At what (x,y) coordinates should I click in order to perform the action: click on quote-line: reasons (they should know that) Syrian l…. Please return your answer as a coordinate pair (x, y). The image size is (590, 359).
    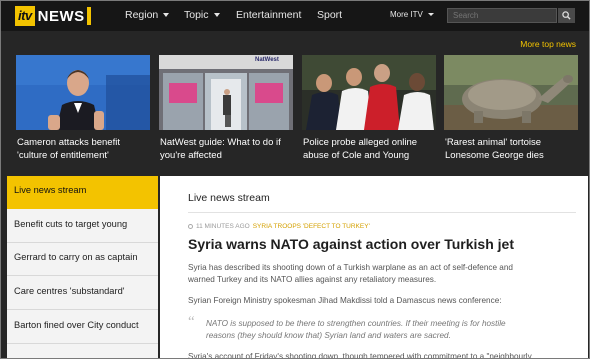
    Looking at the image, I should click on (328, 335).